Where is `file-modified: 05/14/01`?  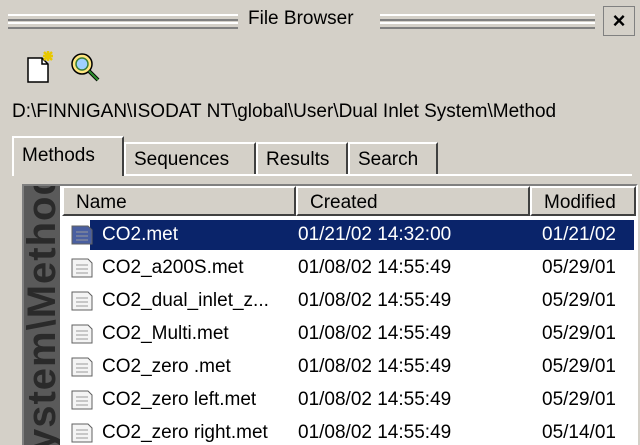
file-modified: 05/14/01 is located at coordinates (579, 432).